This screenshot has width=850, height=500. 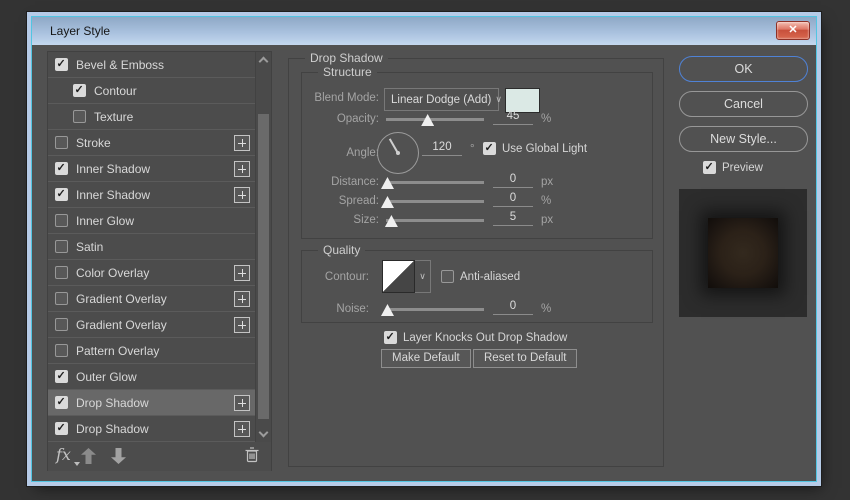 What do you see at coordinates (535, 148) in the screenshot?
I see `use-global-light-checkbox: Use Global Light` at bounding box center [535, 148].